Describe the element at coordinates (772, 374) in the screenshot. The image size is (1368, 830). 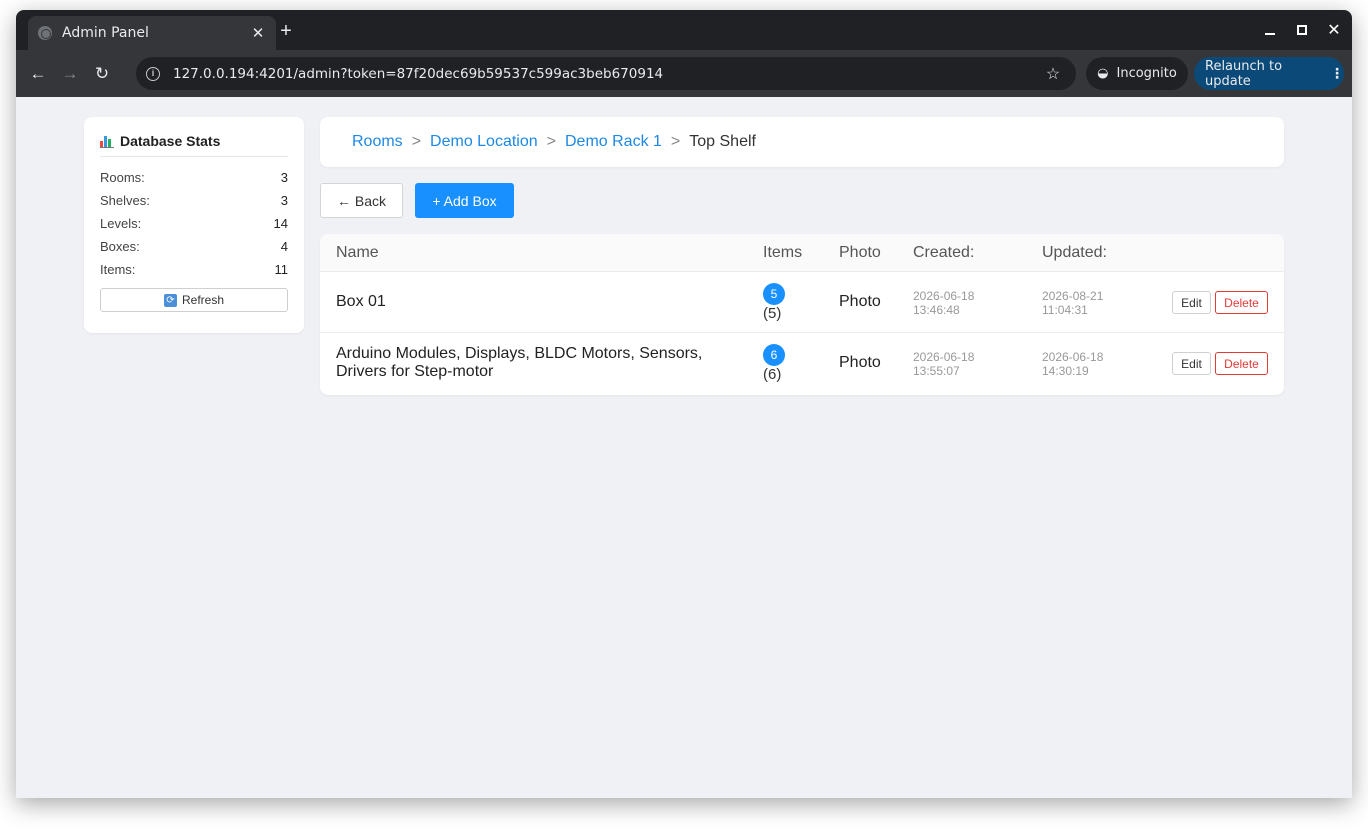
I see `items-count: (6)` at that location.